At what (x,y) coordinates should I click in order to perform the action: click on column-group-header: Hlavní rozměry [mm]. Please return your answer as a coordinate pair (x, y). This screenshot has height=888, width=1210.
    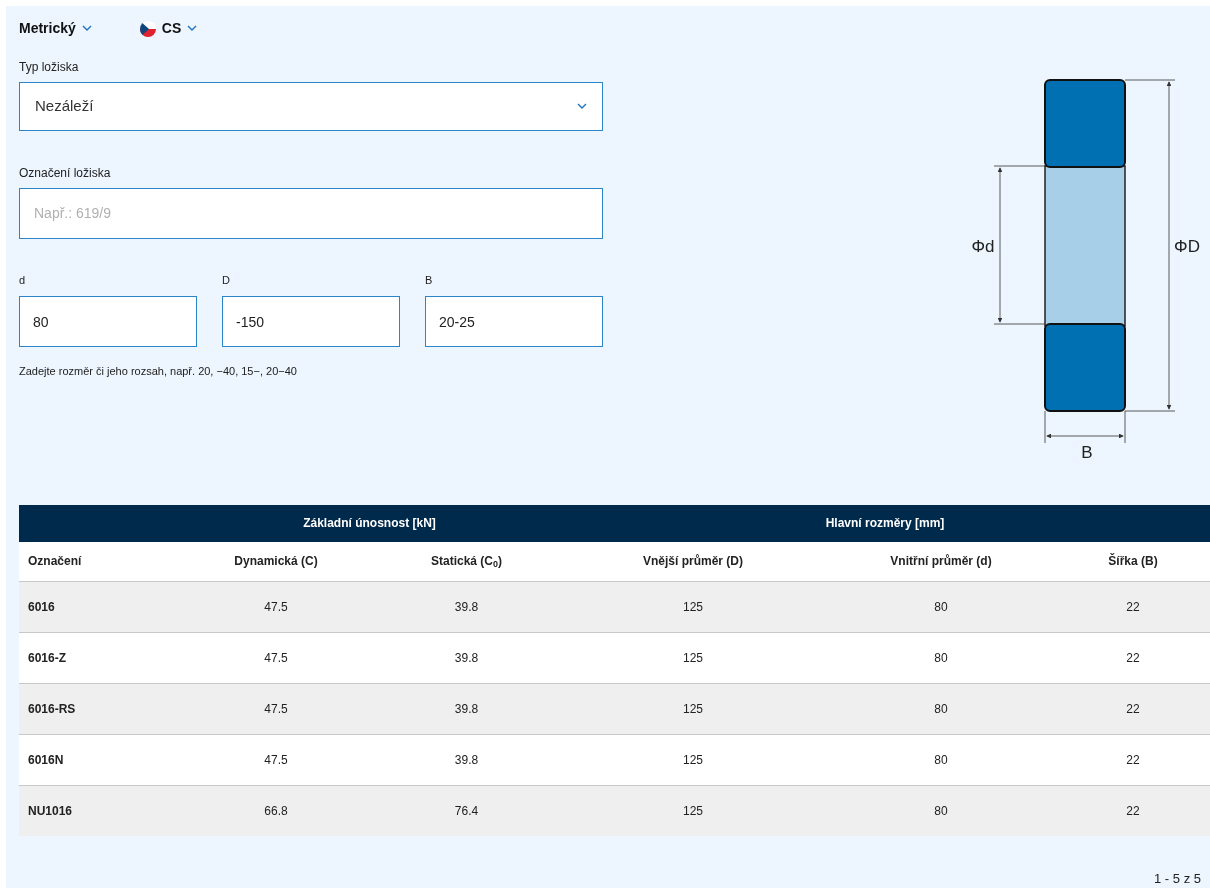
    Looking at the image, I should click on (885, 523).